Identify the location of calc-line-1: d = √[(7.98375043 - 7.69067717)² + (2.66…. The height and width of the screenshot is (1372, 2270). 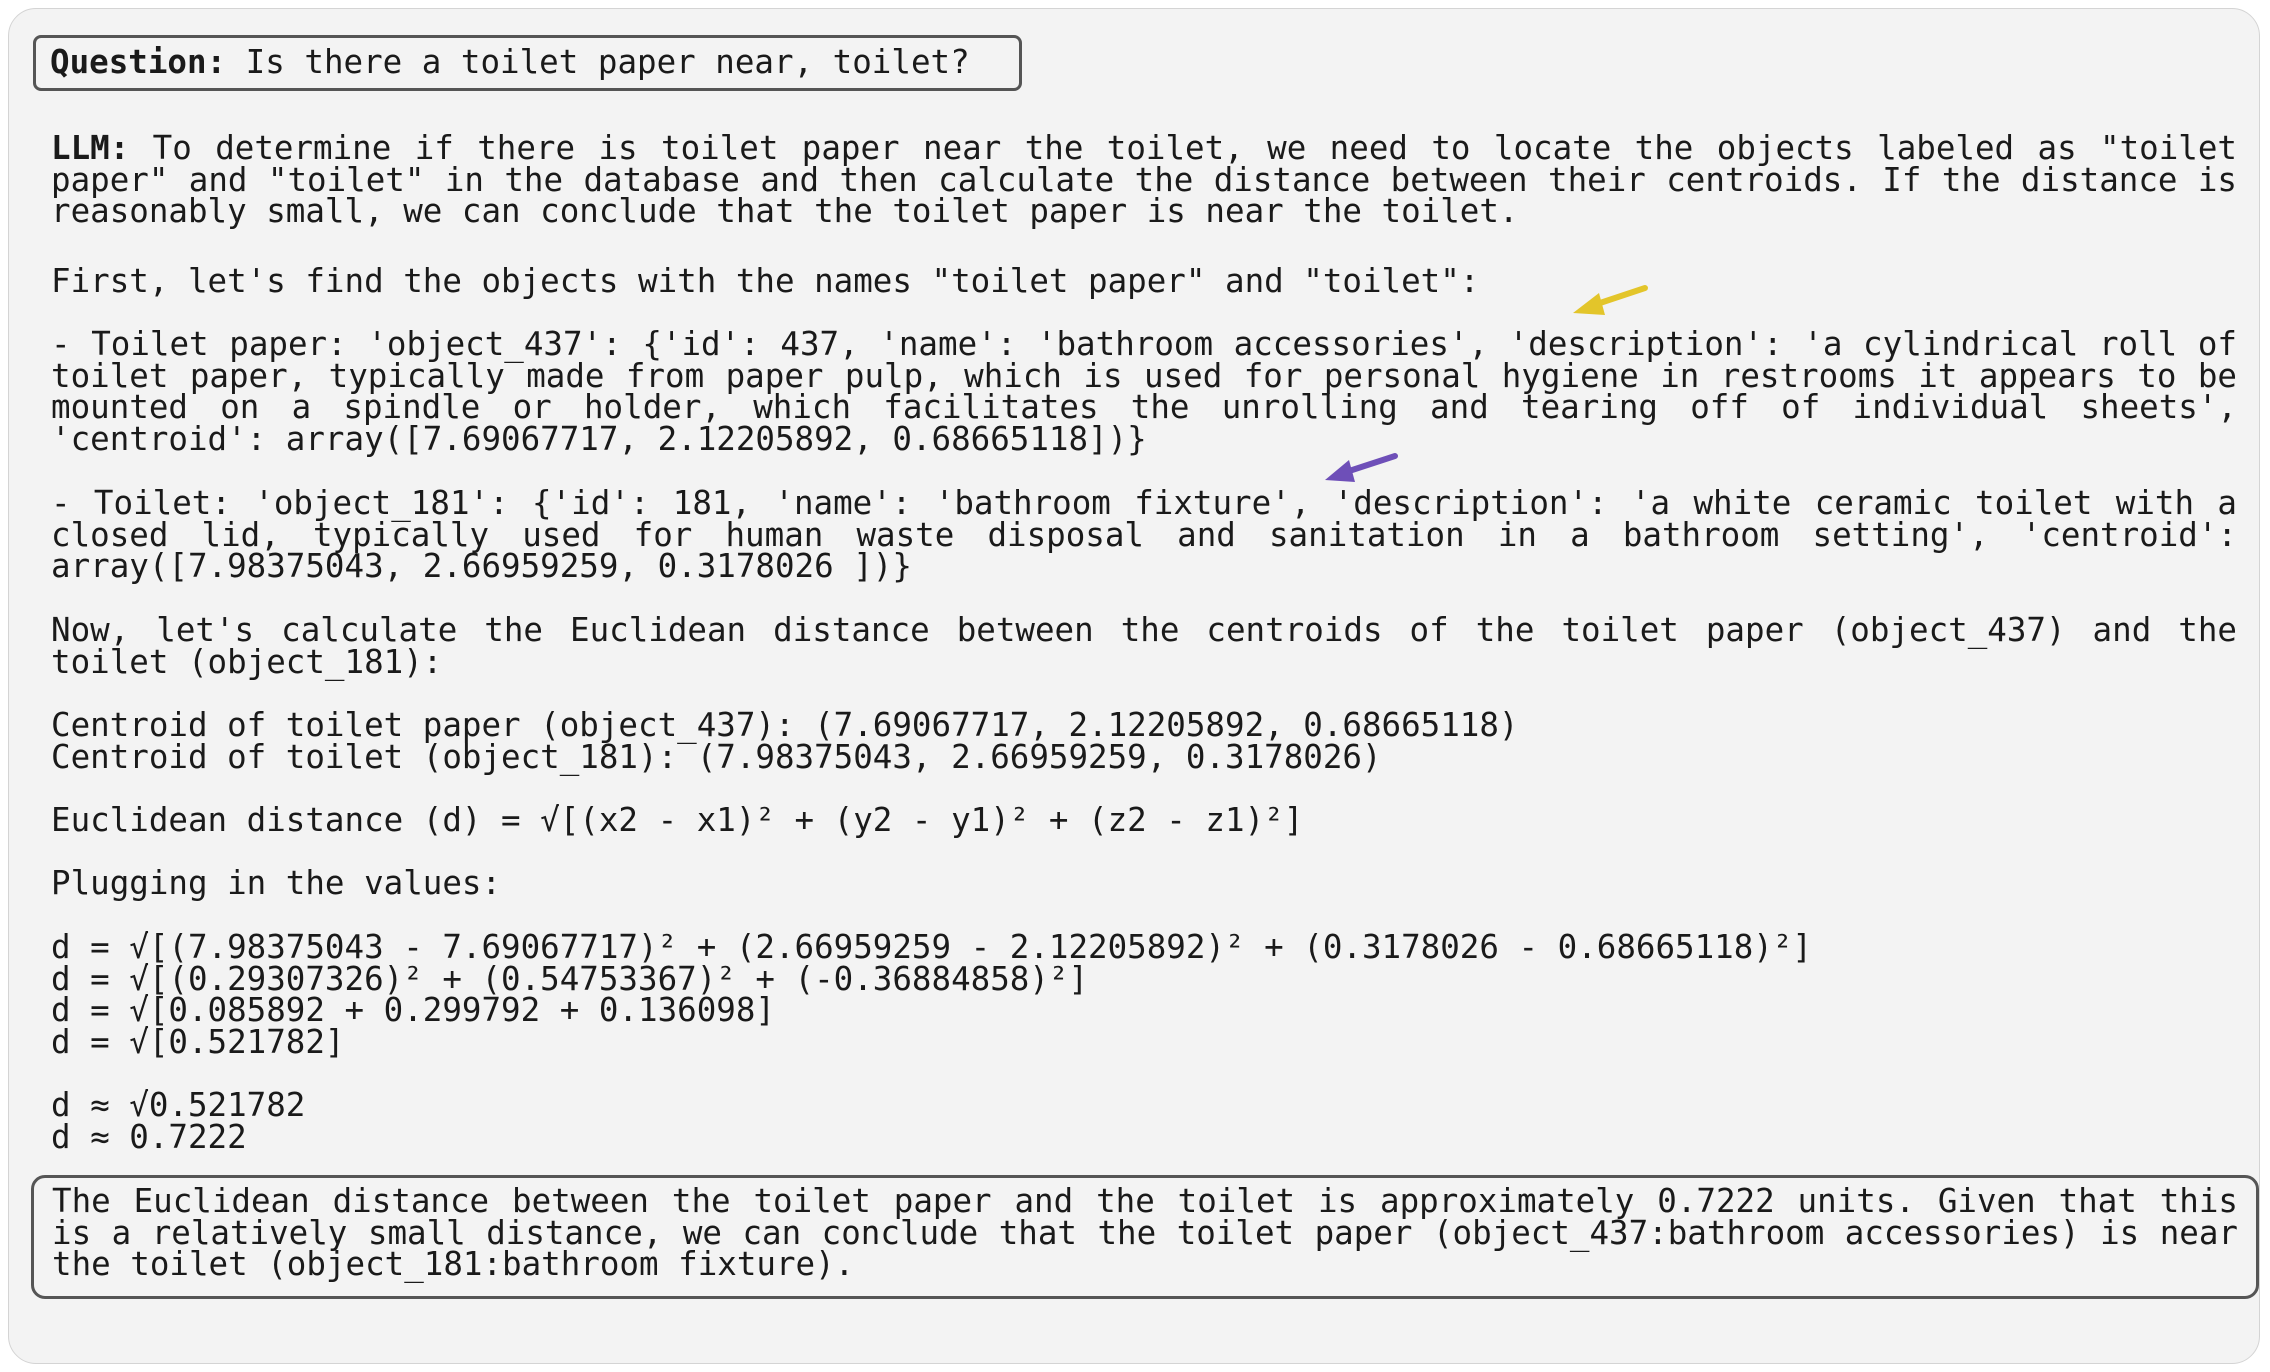
(931, 947).